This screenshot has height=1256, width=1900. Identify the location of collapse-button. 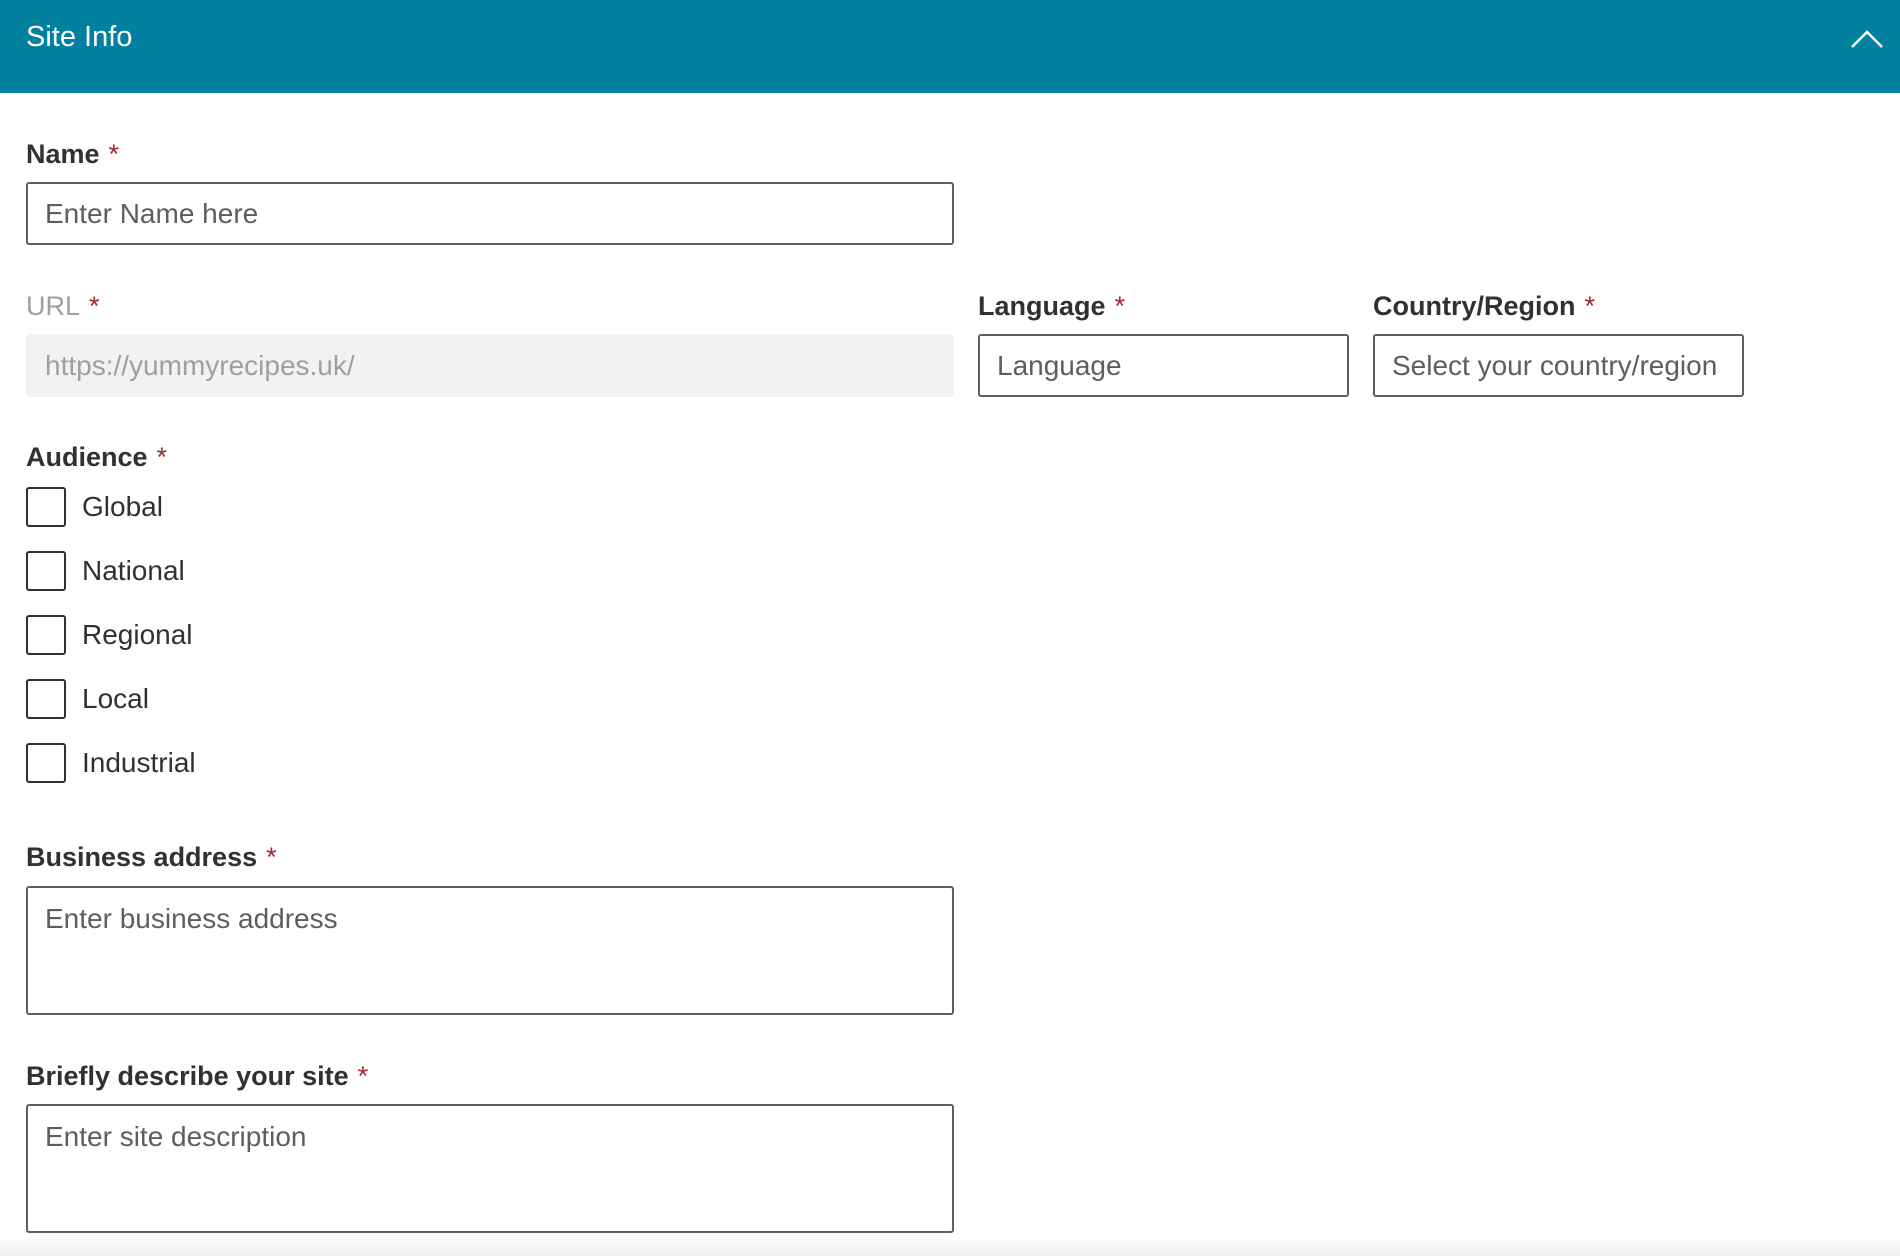
(1867, 39).